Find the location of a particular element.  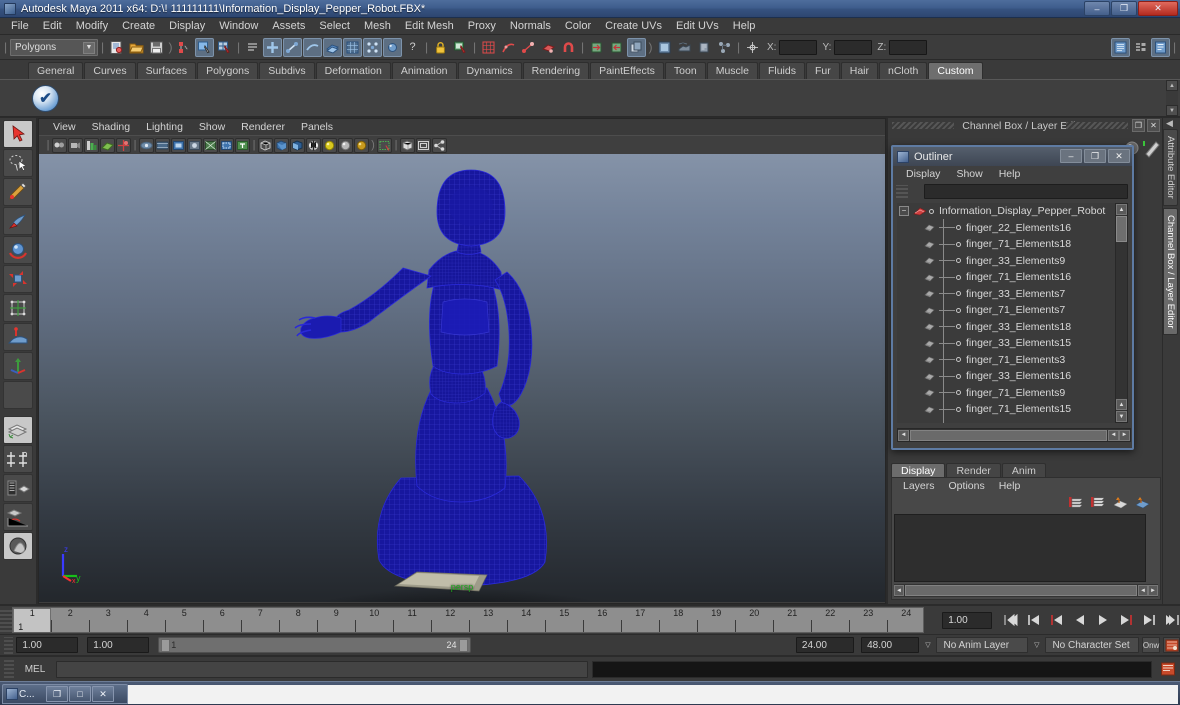

layer-scroll-left-icon: ◄ is located at coordinates (899, 590).